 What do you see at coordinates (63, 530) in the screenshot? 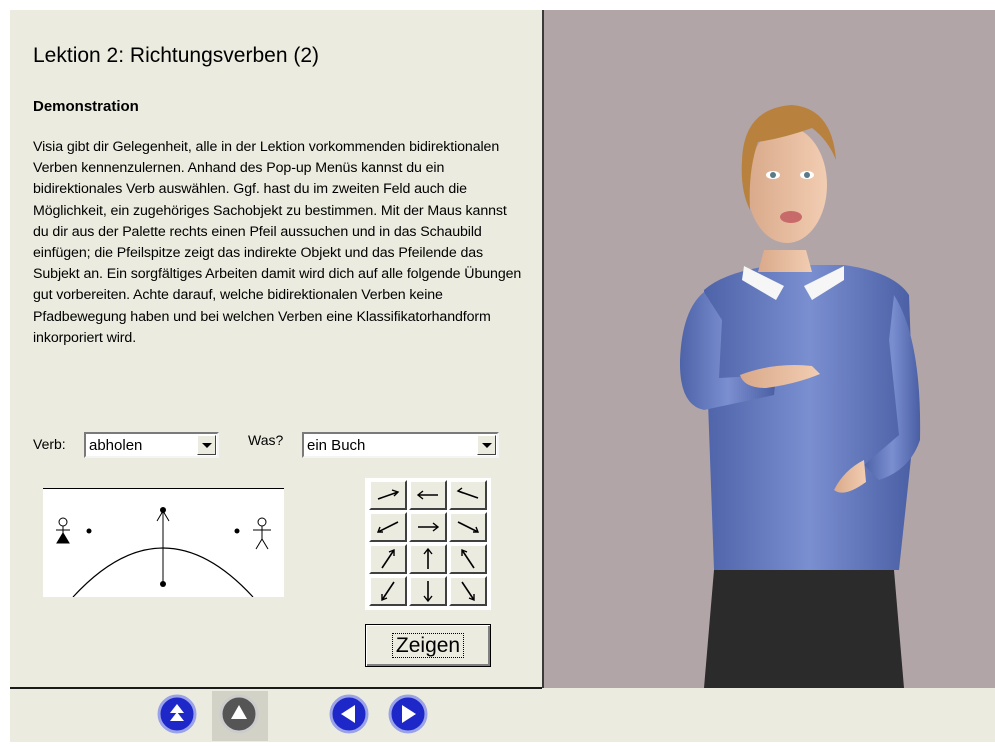
I see `female-figure-icon` at bounding box center [63, 530].